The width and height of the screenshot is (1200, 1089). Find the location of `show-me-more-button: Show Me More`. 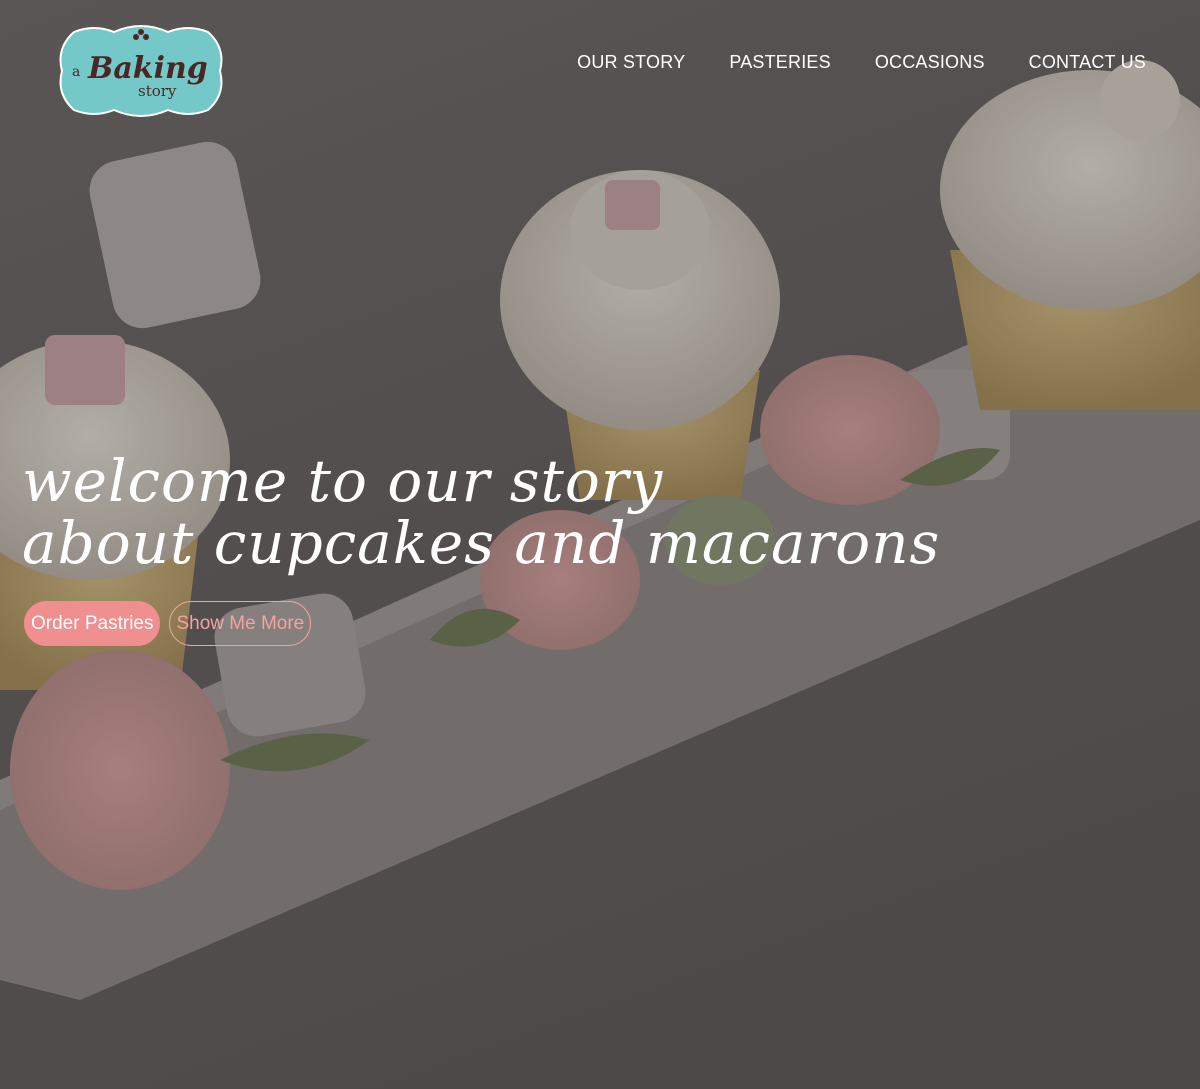

show-me-more-button: Show Me More is located at coordinates (240, 623).